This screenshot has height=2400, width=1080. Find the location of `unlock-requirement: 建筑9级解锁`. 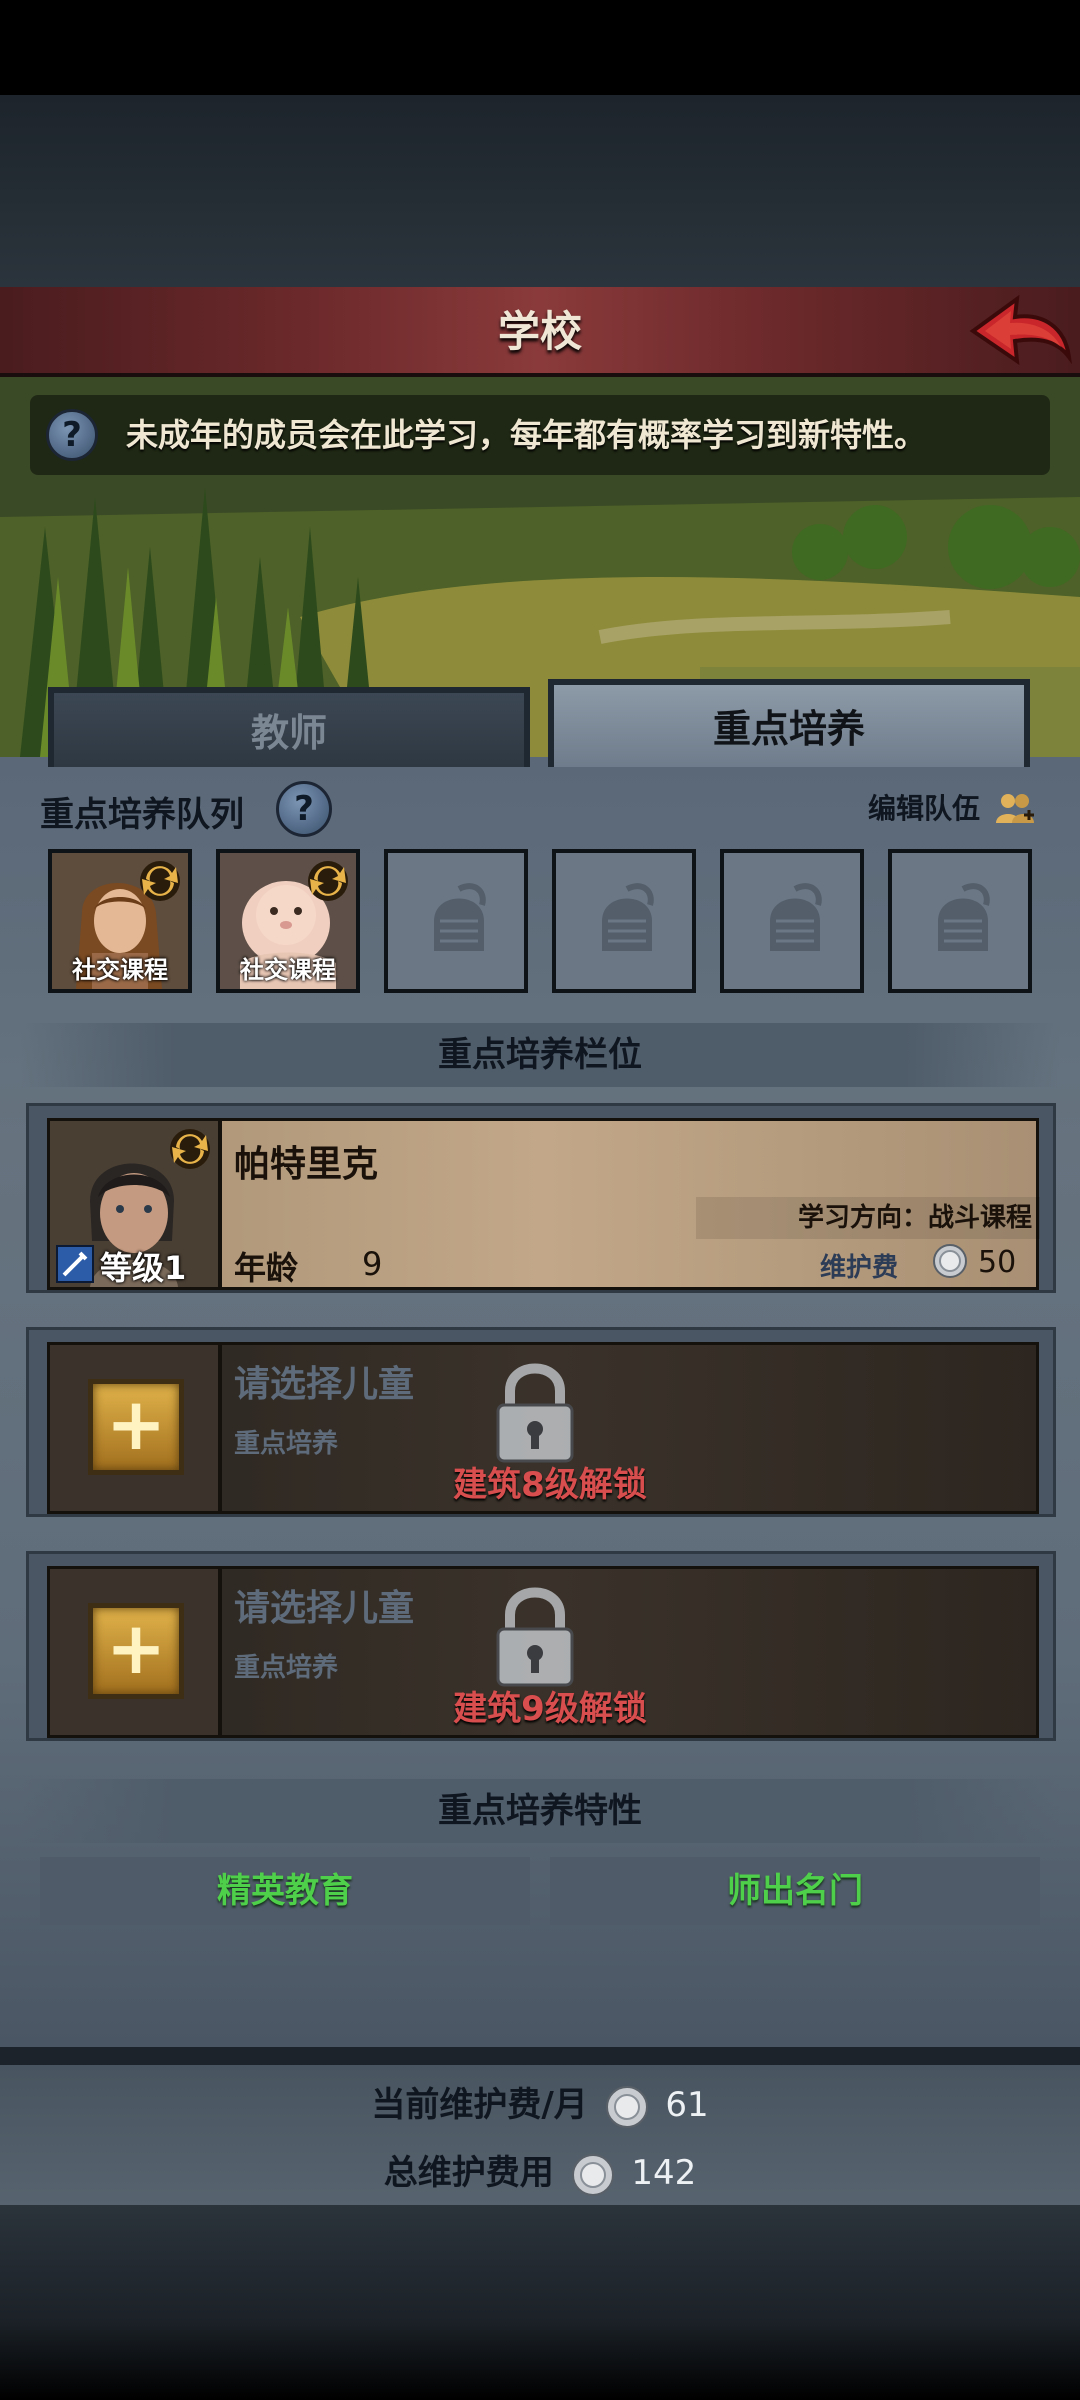

unlock-requirement: 建筑9级解锁 is located at coordinates (550, 1709).